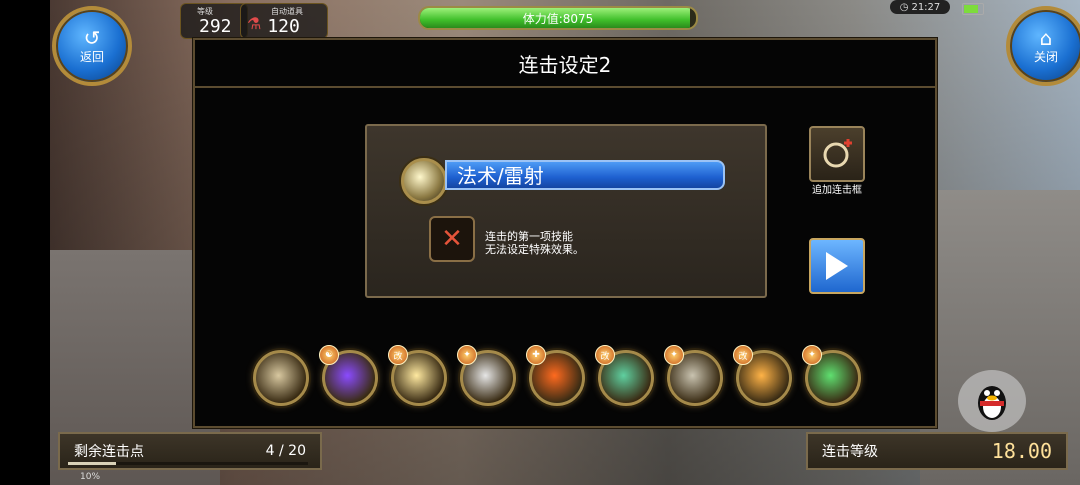  I want to click on battery-icon, so click(973, 9).